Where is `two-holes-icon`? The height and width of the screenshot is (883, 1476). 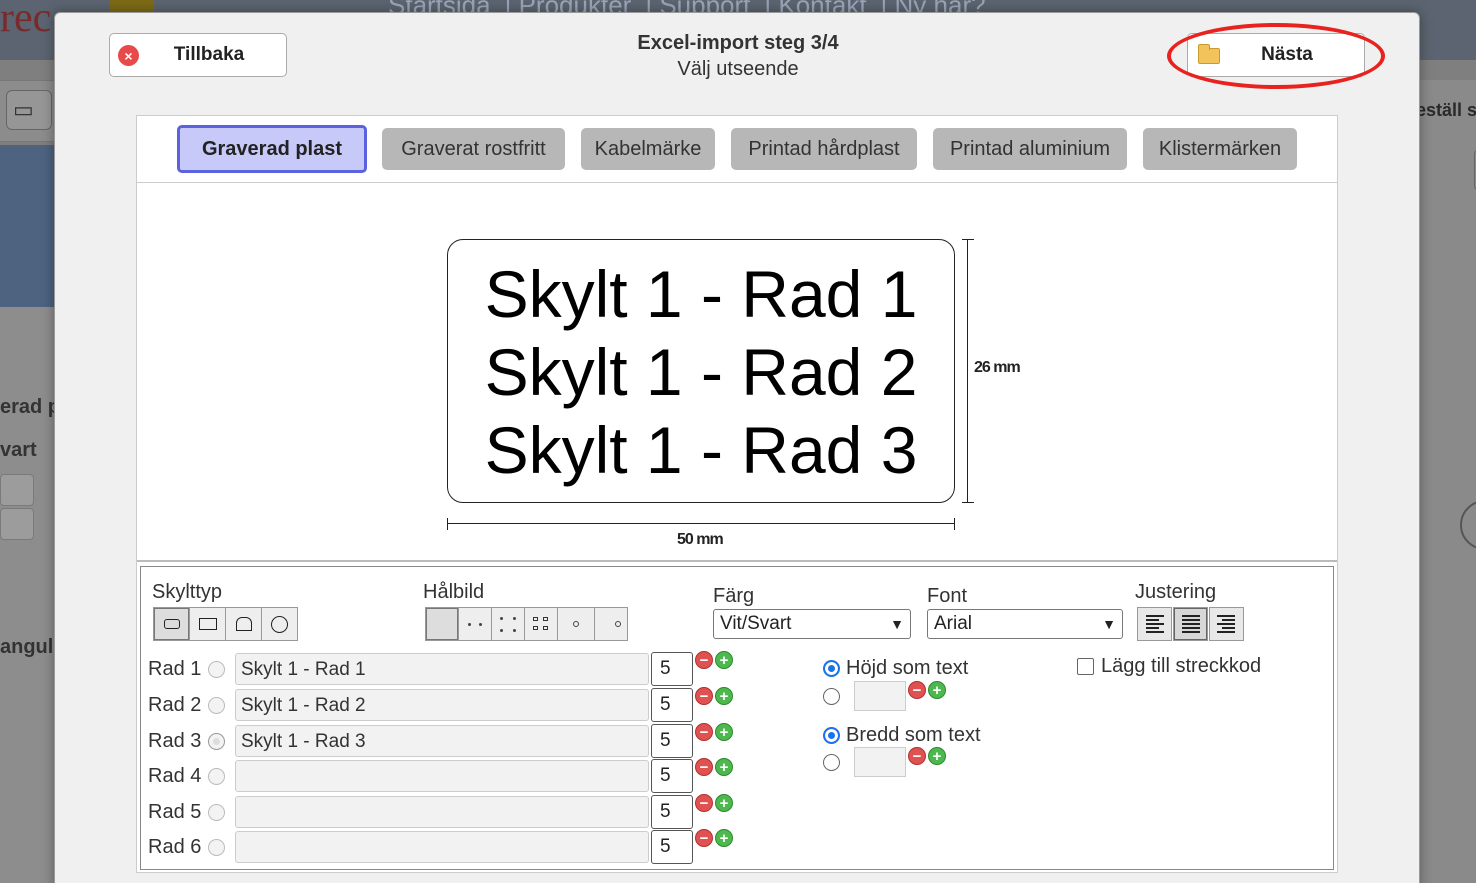 two-holes-icon is located at coordinates (475, 624).